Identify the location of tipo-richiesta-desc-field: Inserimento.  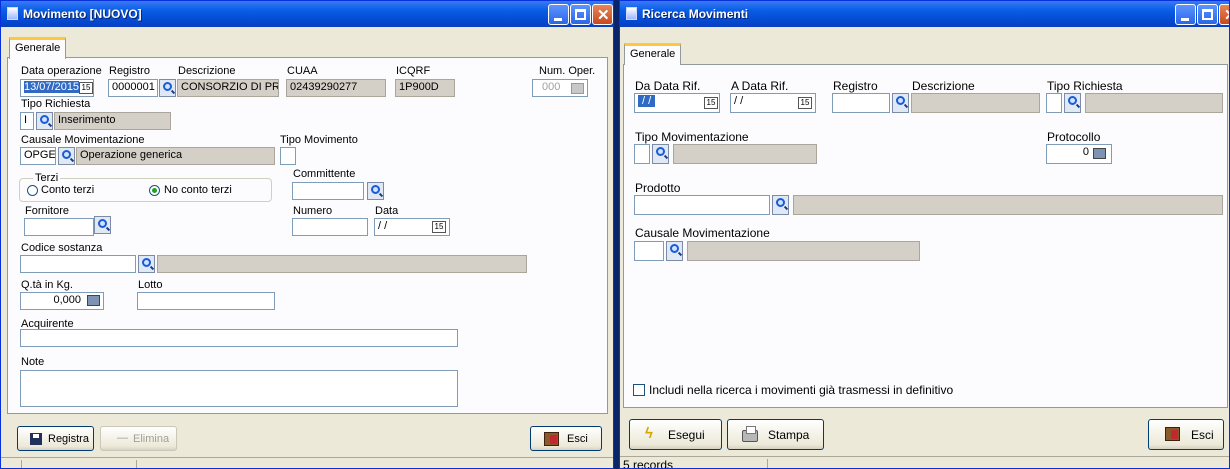
(112, 121).